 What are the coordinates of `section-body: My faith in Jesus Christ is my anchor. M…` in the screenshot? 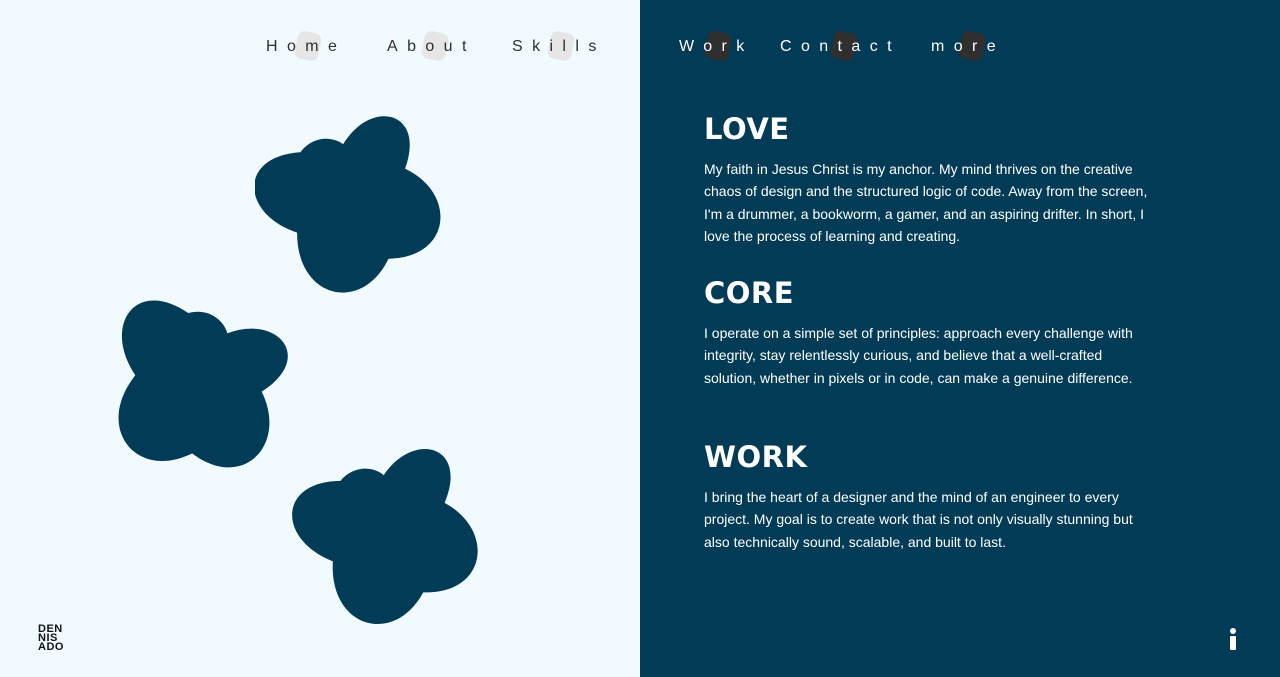 It's located at (926, 203).